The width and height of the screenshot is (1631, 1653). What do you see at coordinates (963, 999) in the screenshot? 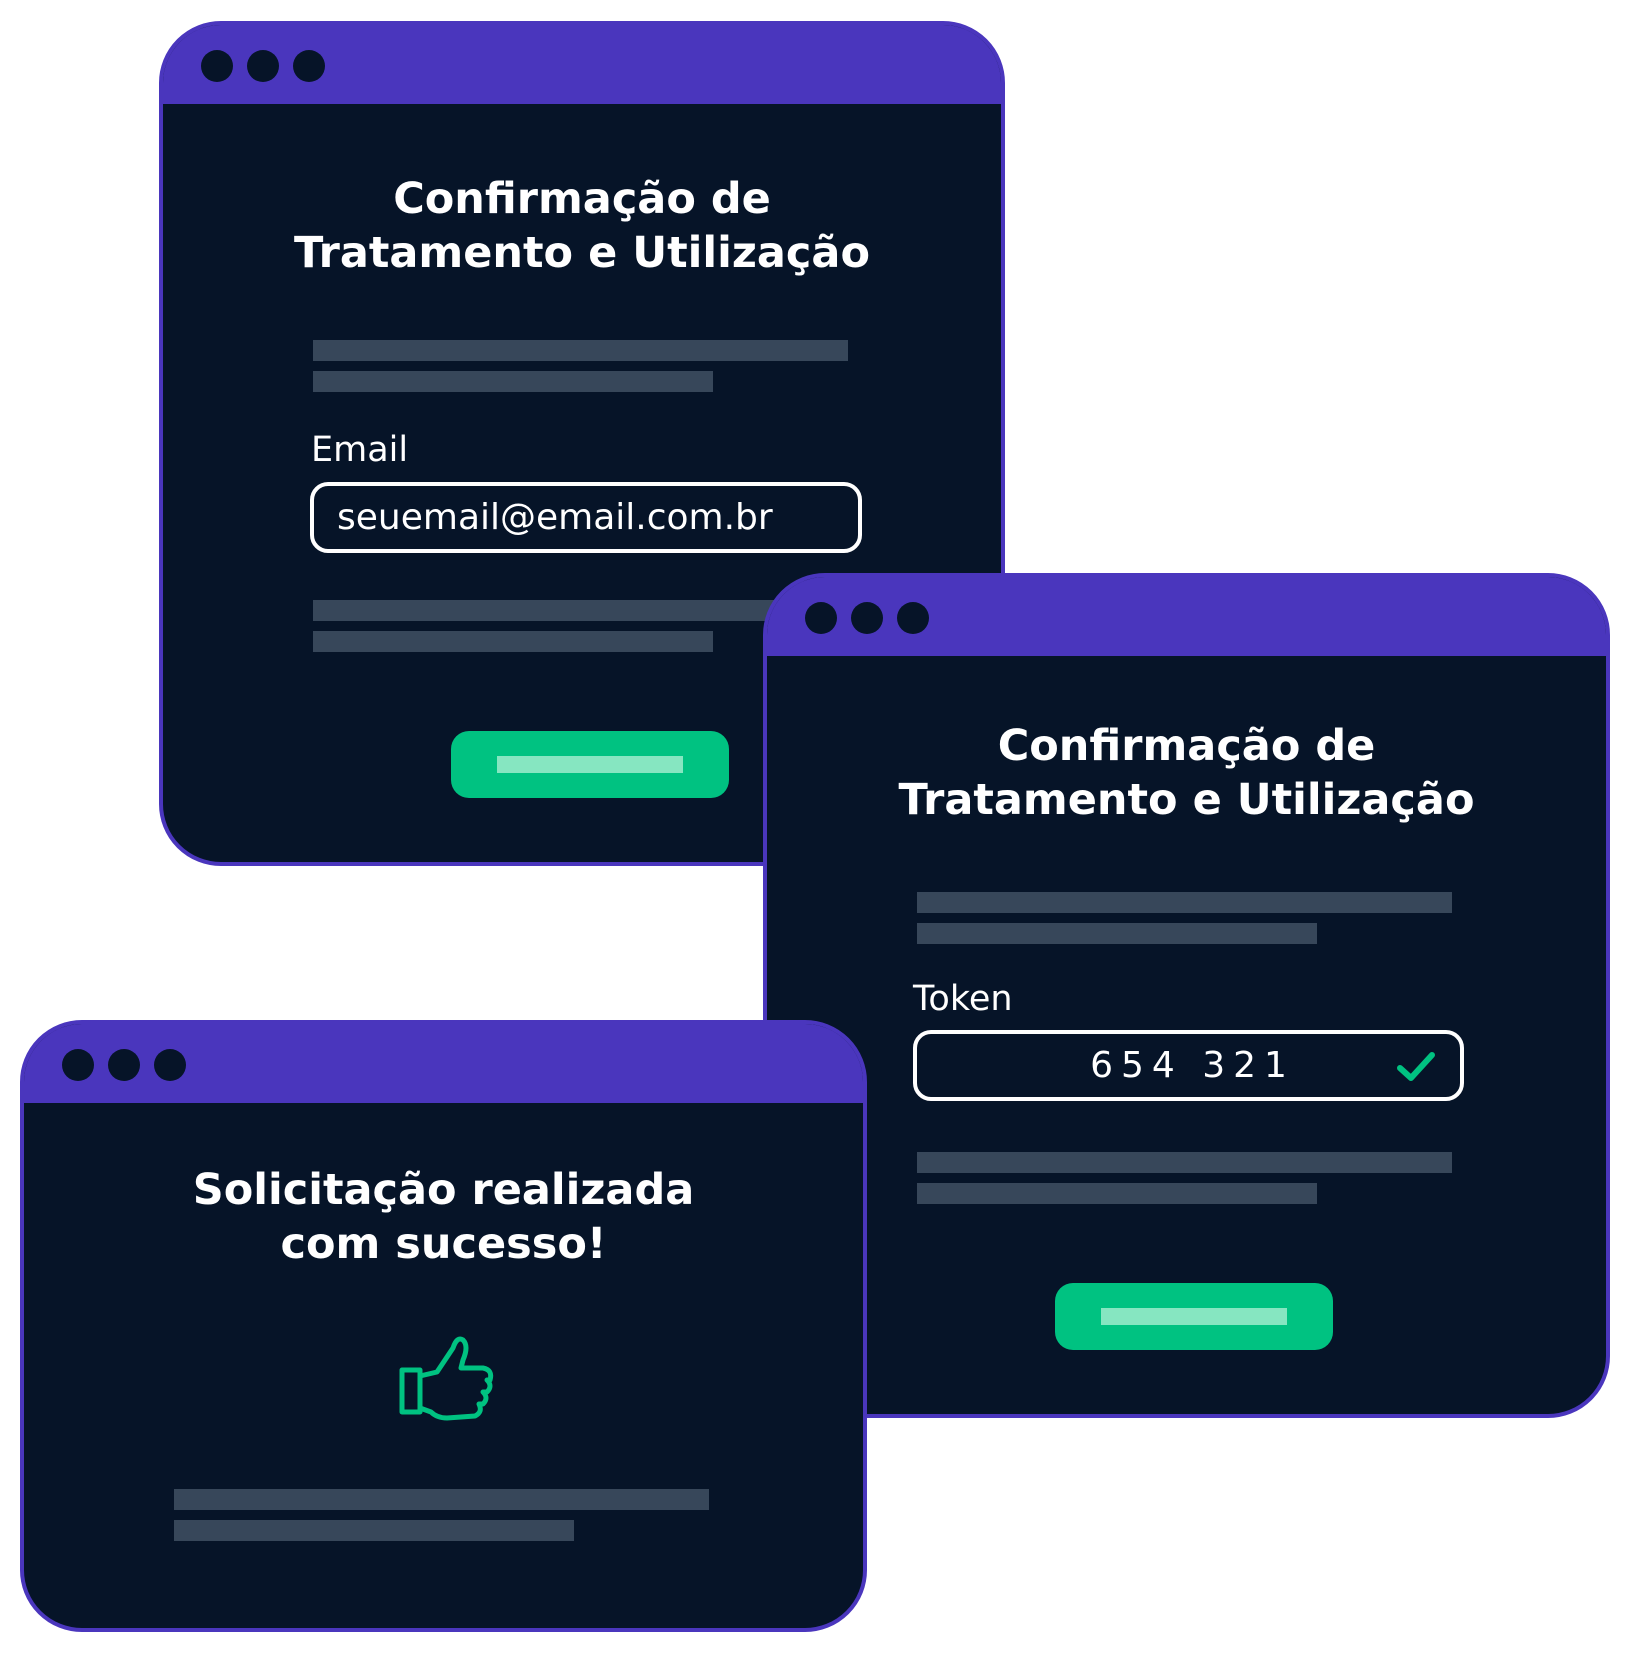
I see `token-label: Token` at bounding box center [963, 999].